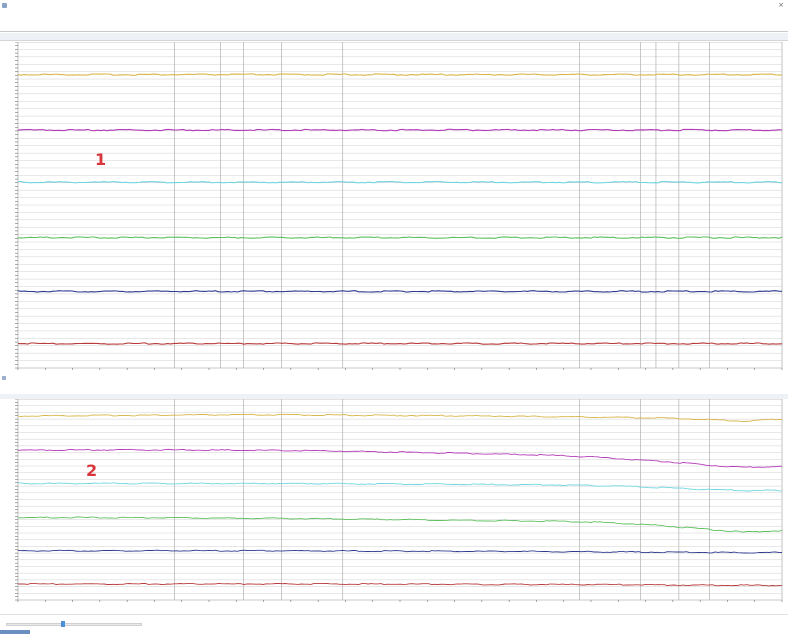 This screenshot has width=788, height=634. What do you see at coordinates (15, 632) in the screenshot?
I see `taskbar-strip` at bounding box center [15, 632].